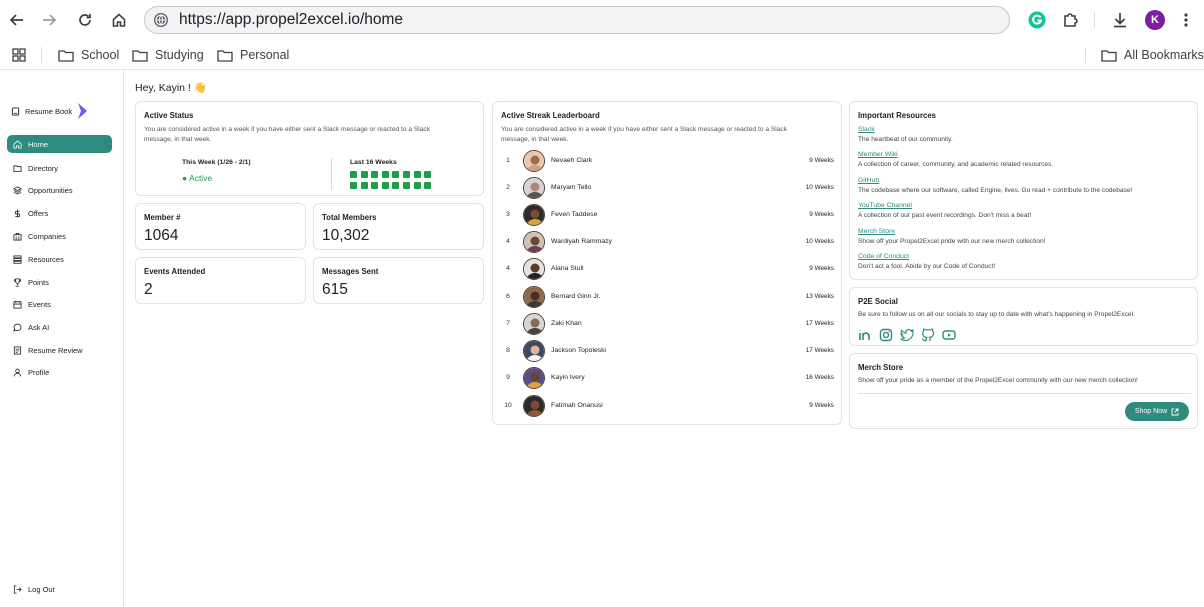 This screenshot has height=607, width=1204. Describe the element at coordinates (881, 367) in the screenshot. I see `card-title: Merch Store` at that location.